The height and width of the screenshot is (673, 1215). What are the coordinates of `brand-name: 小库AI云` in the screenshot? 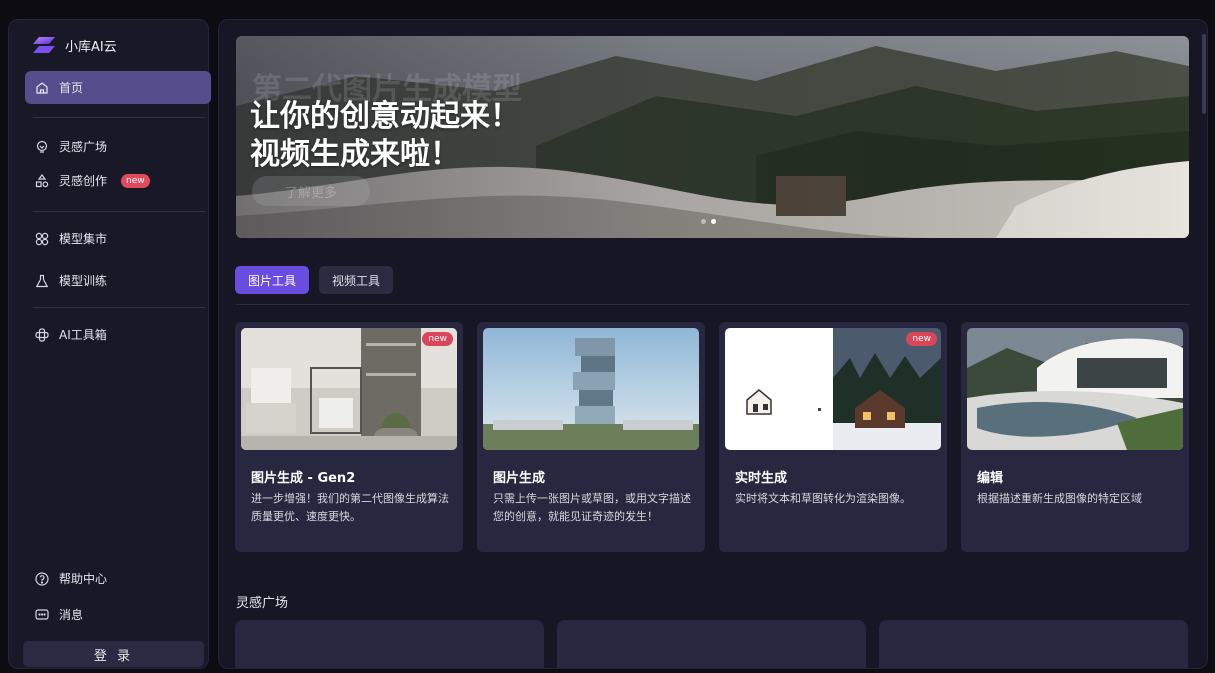 It's located at (91, 47).